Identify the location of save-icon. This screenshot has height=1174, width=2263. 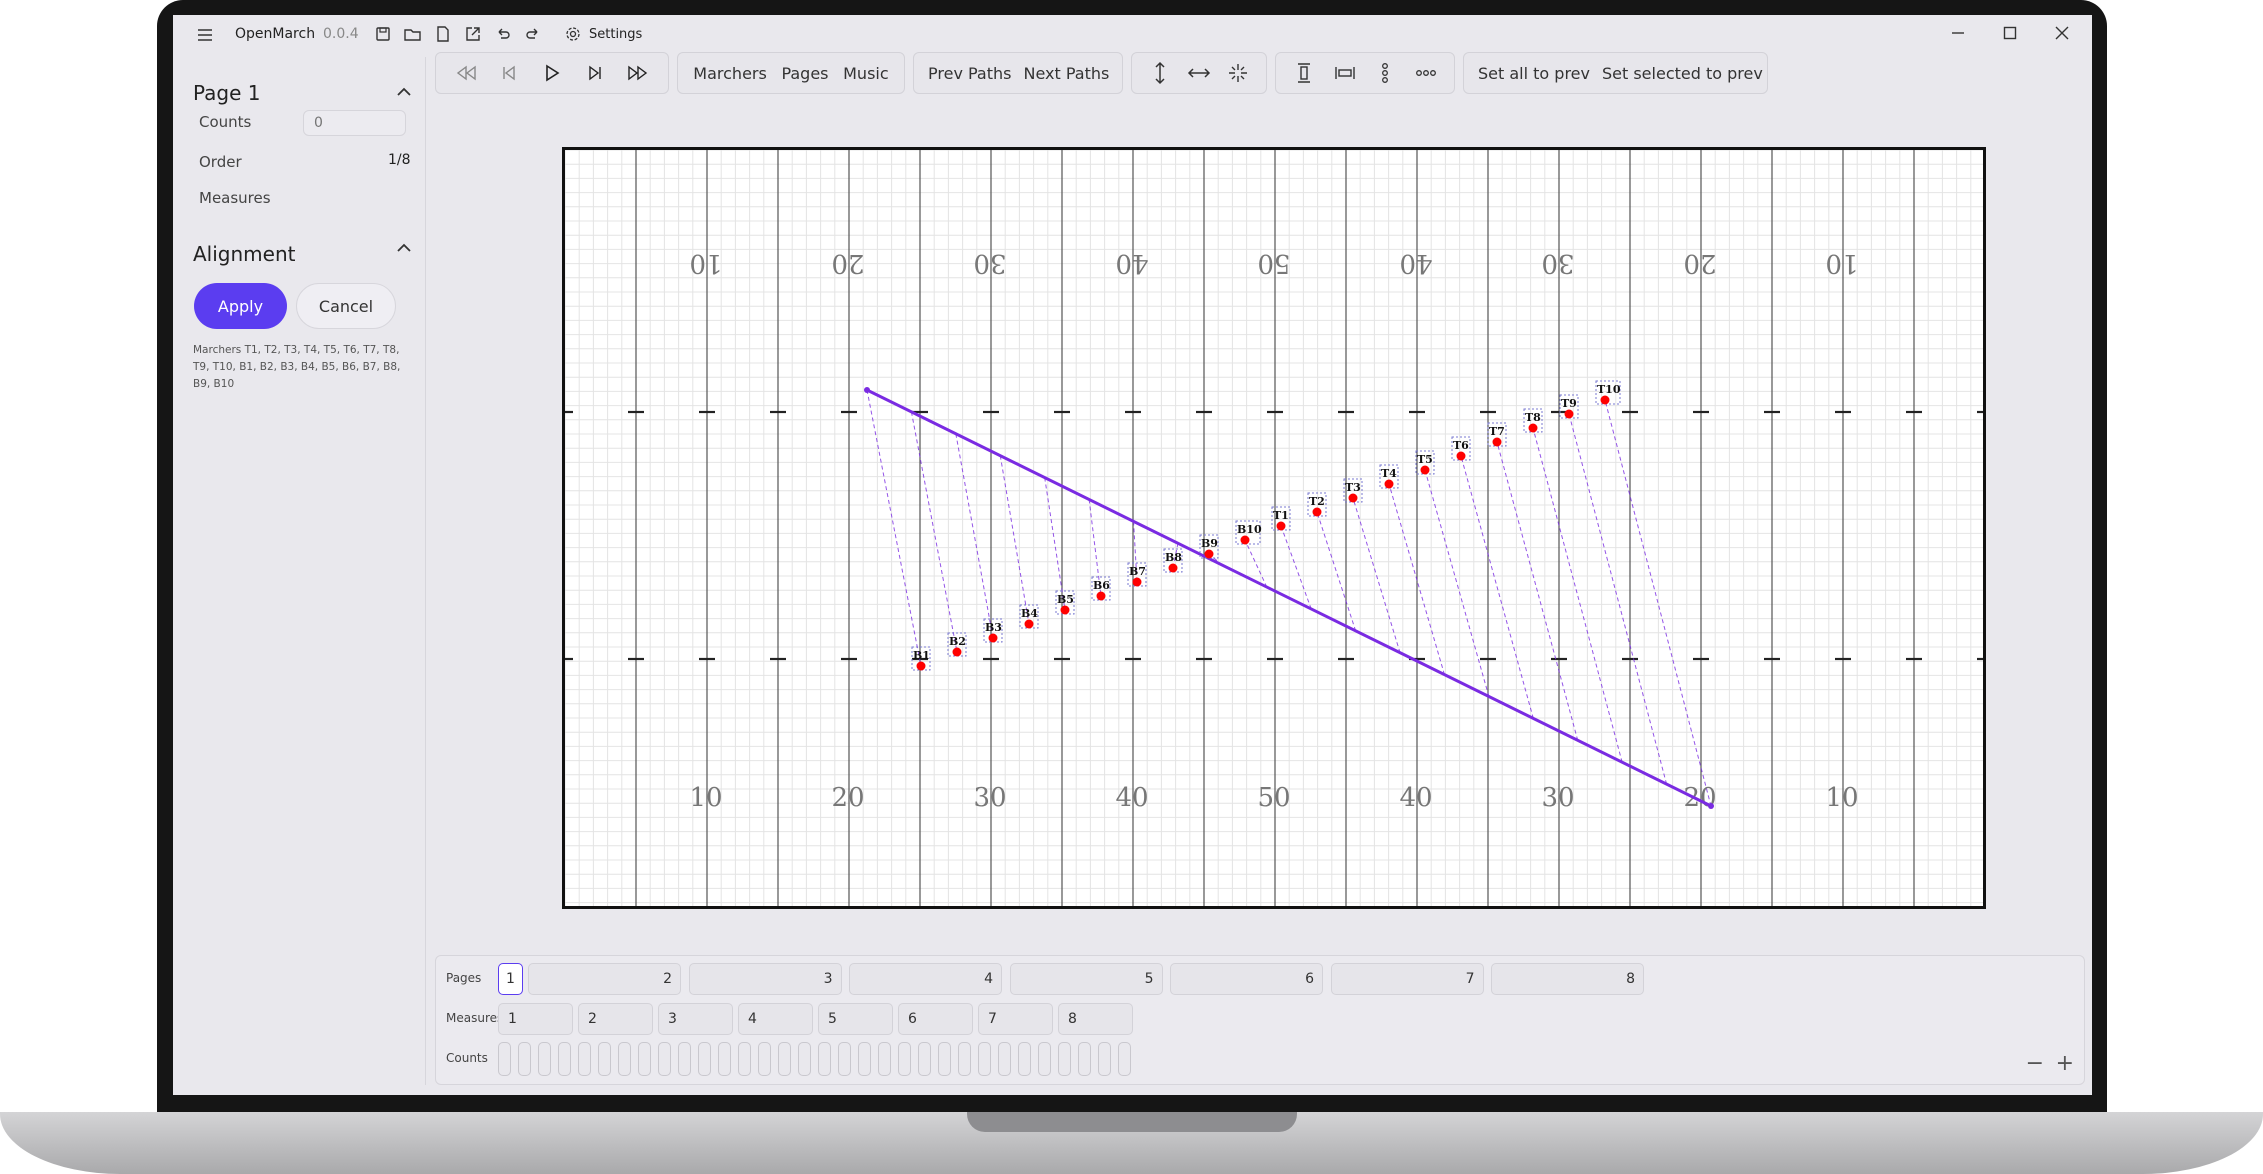
(383, 34).